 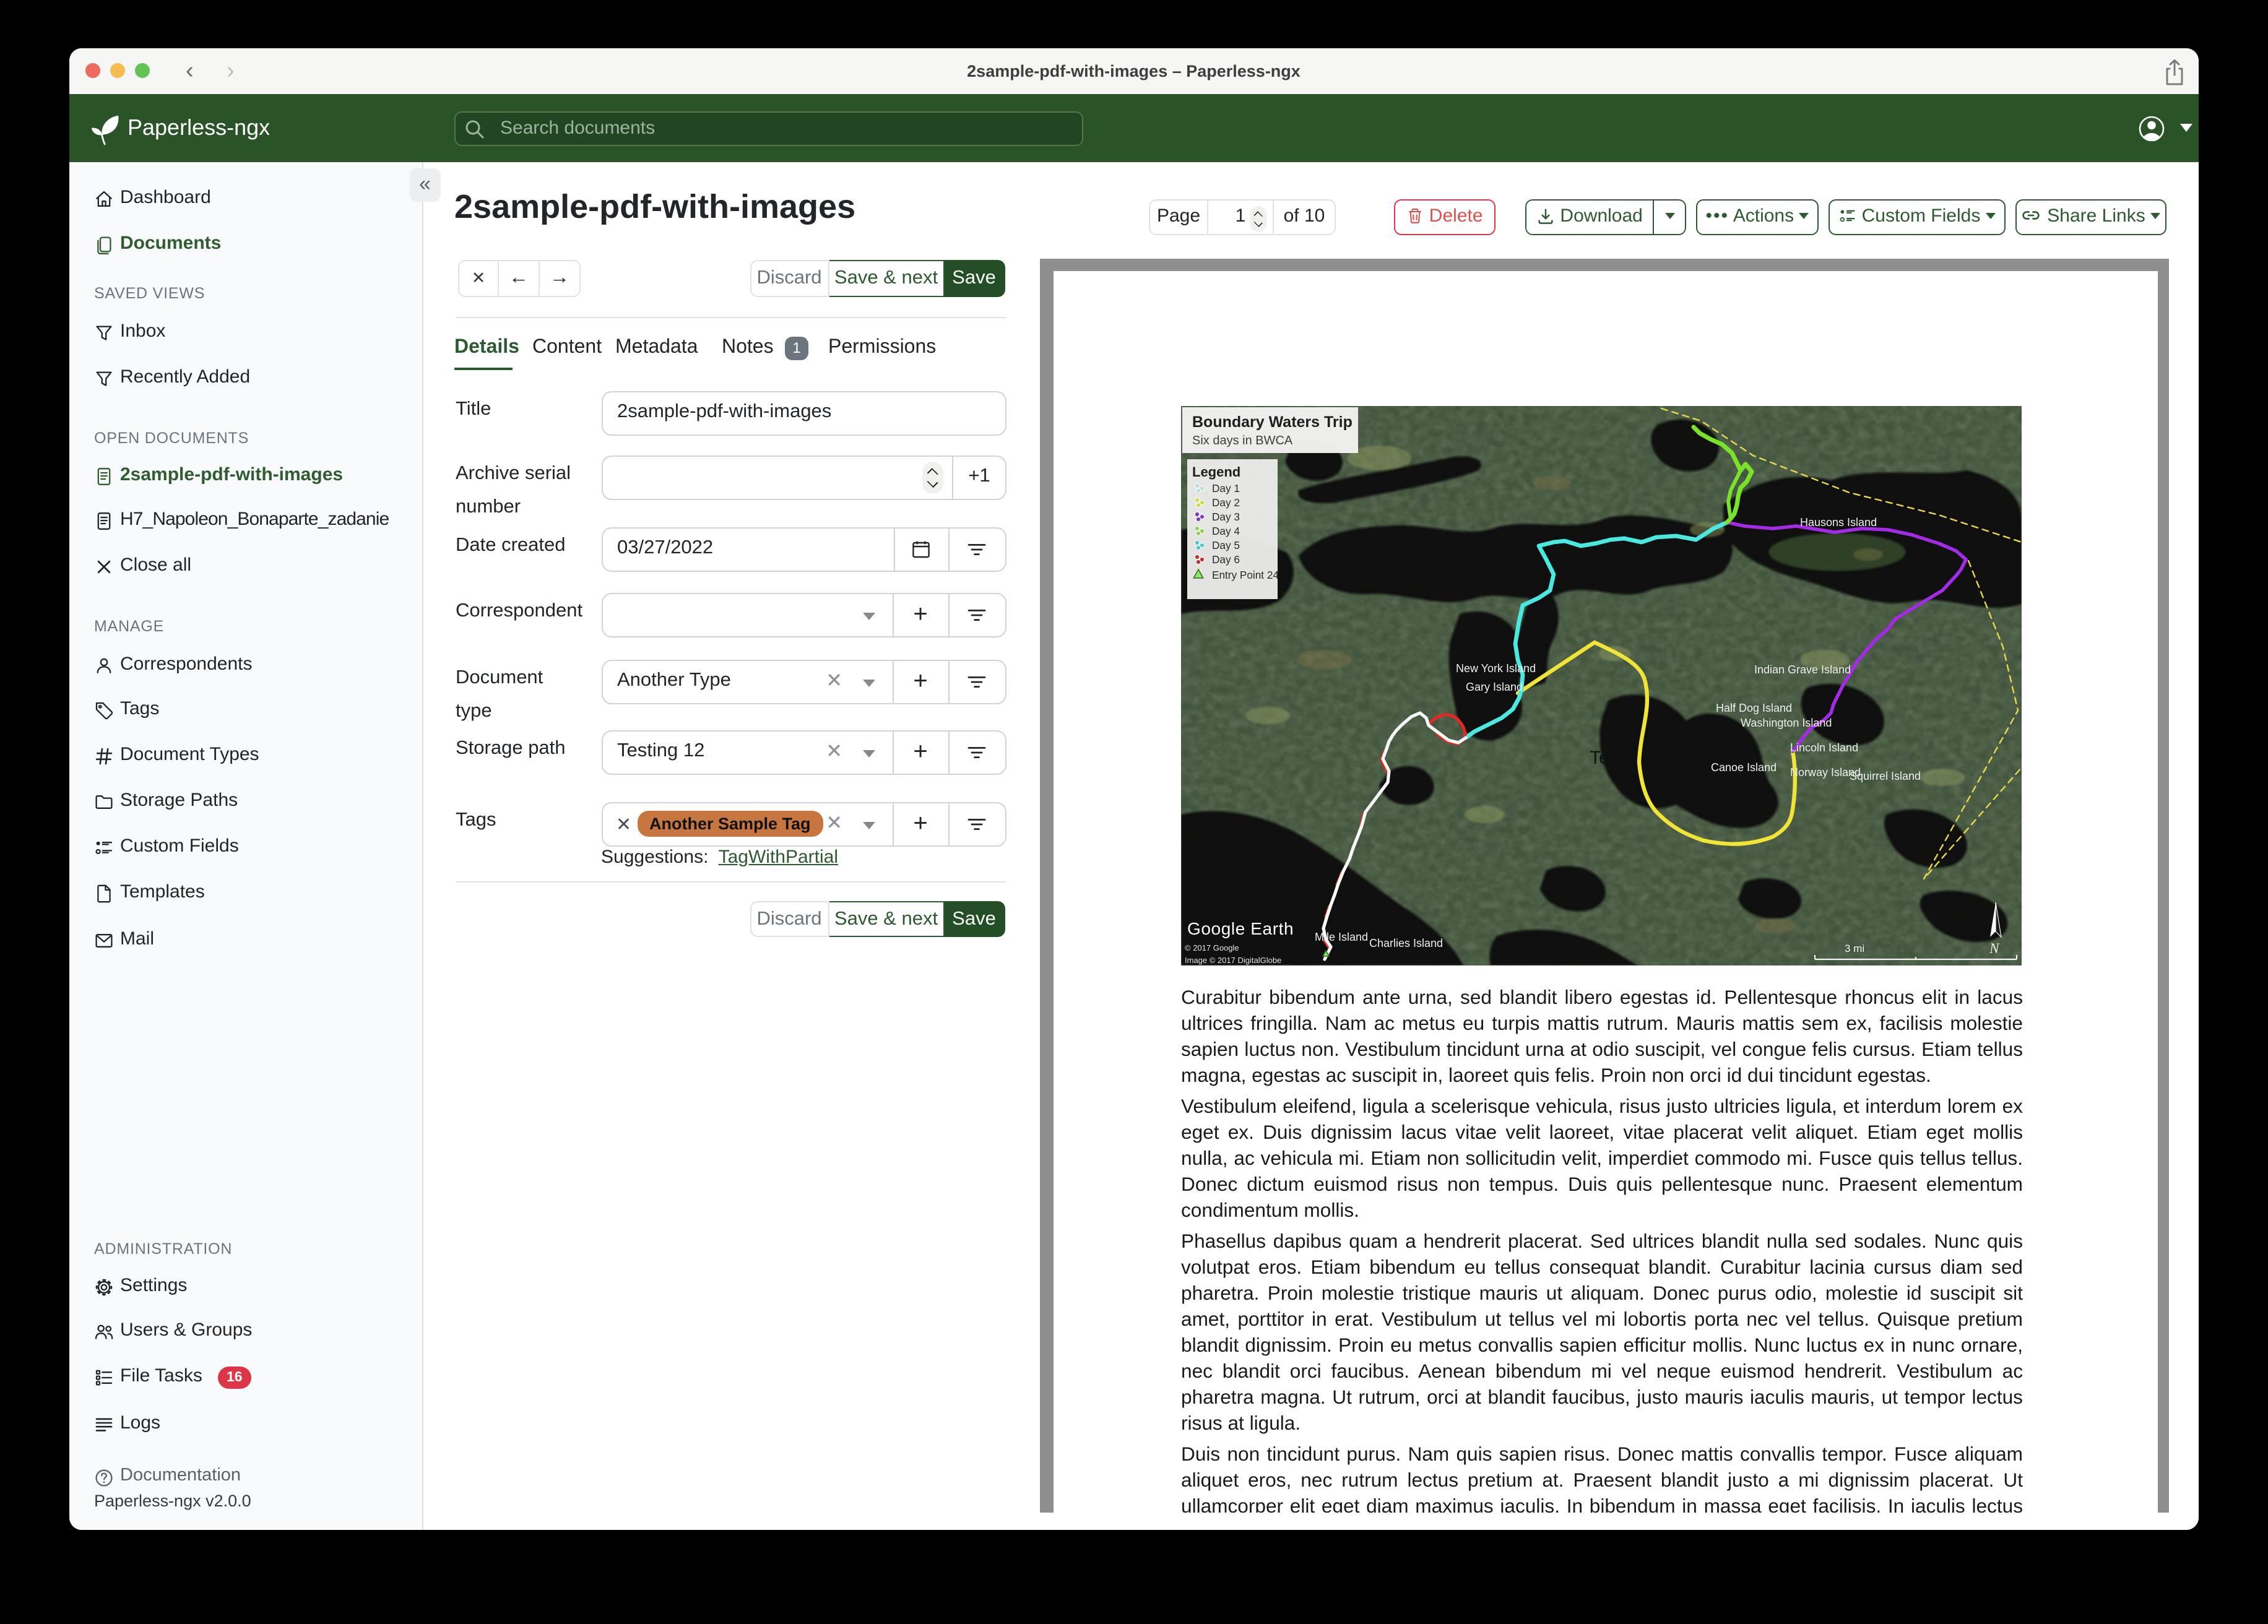 I want to click on svg-text: Day 2, so click(x=1226, y=502).